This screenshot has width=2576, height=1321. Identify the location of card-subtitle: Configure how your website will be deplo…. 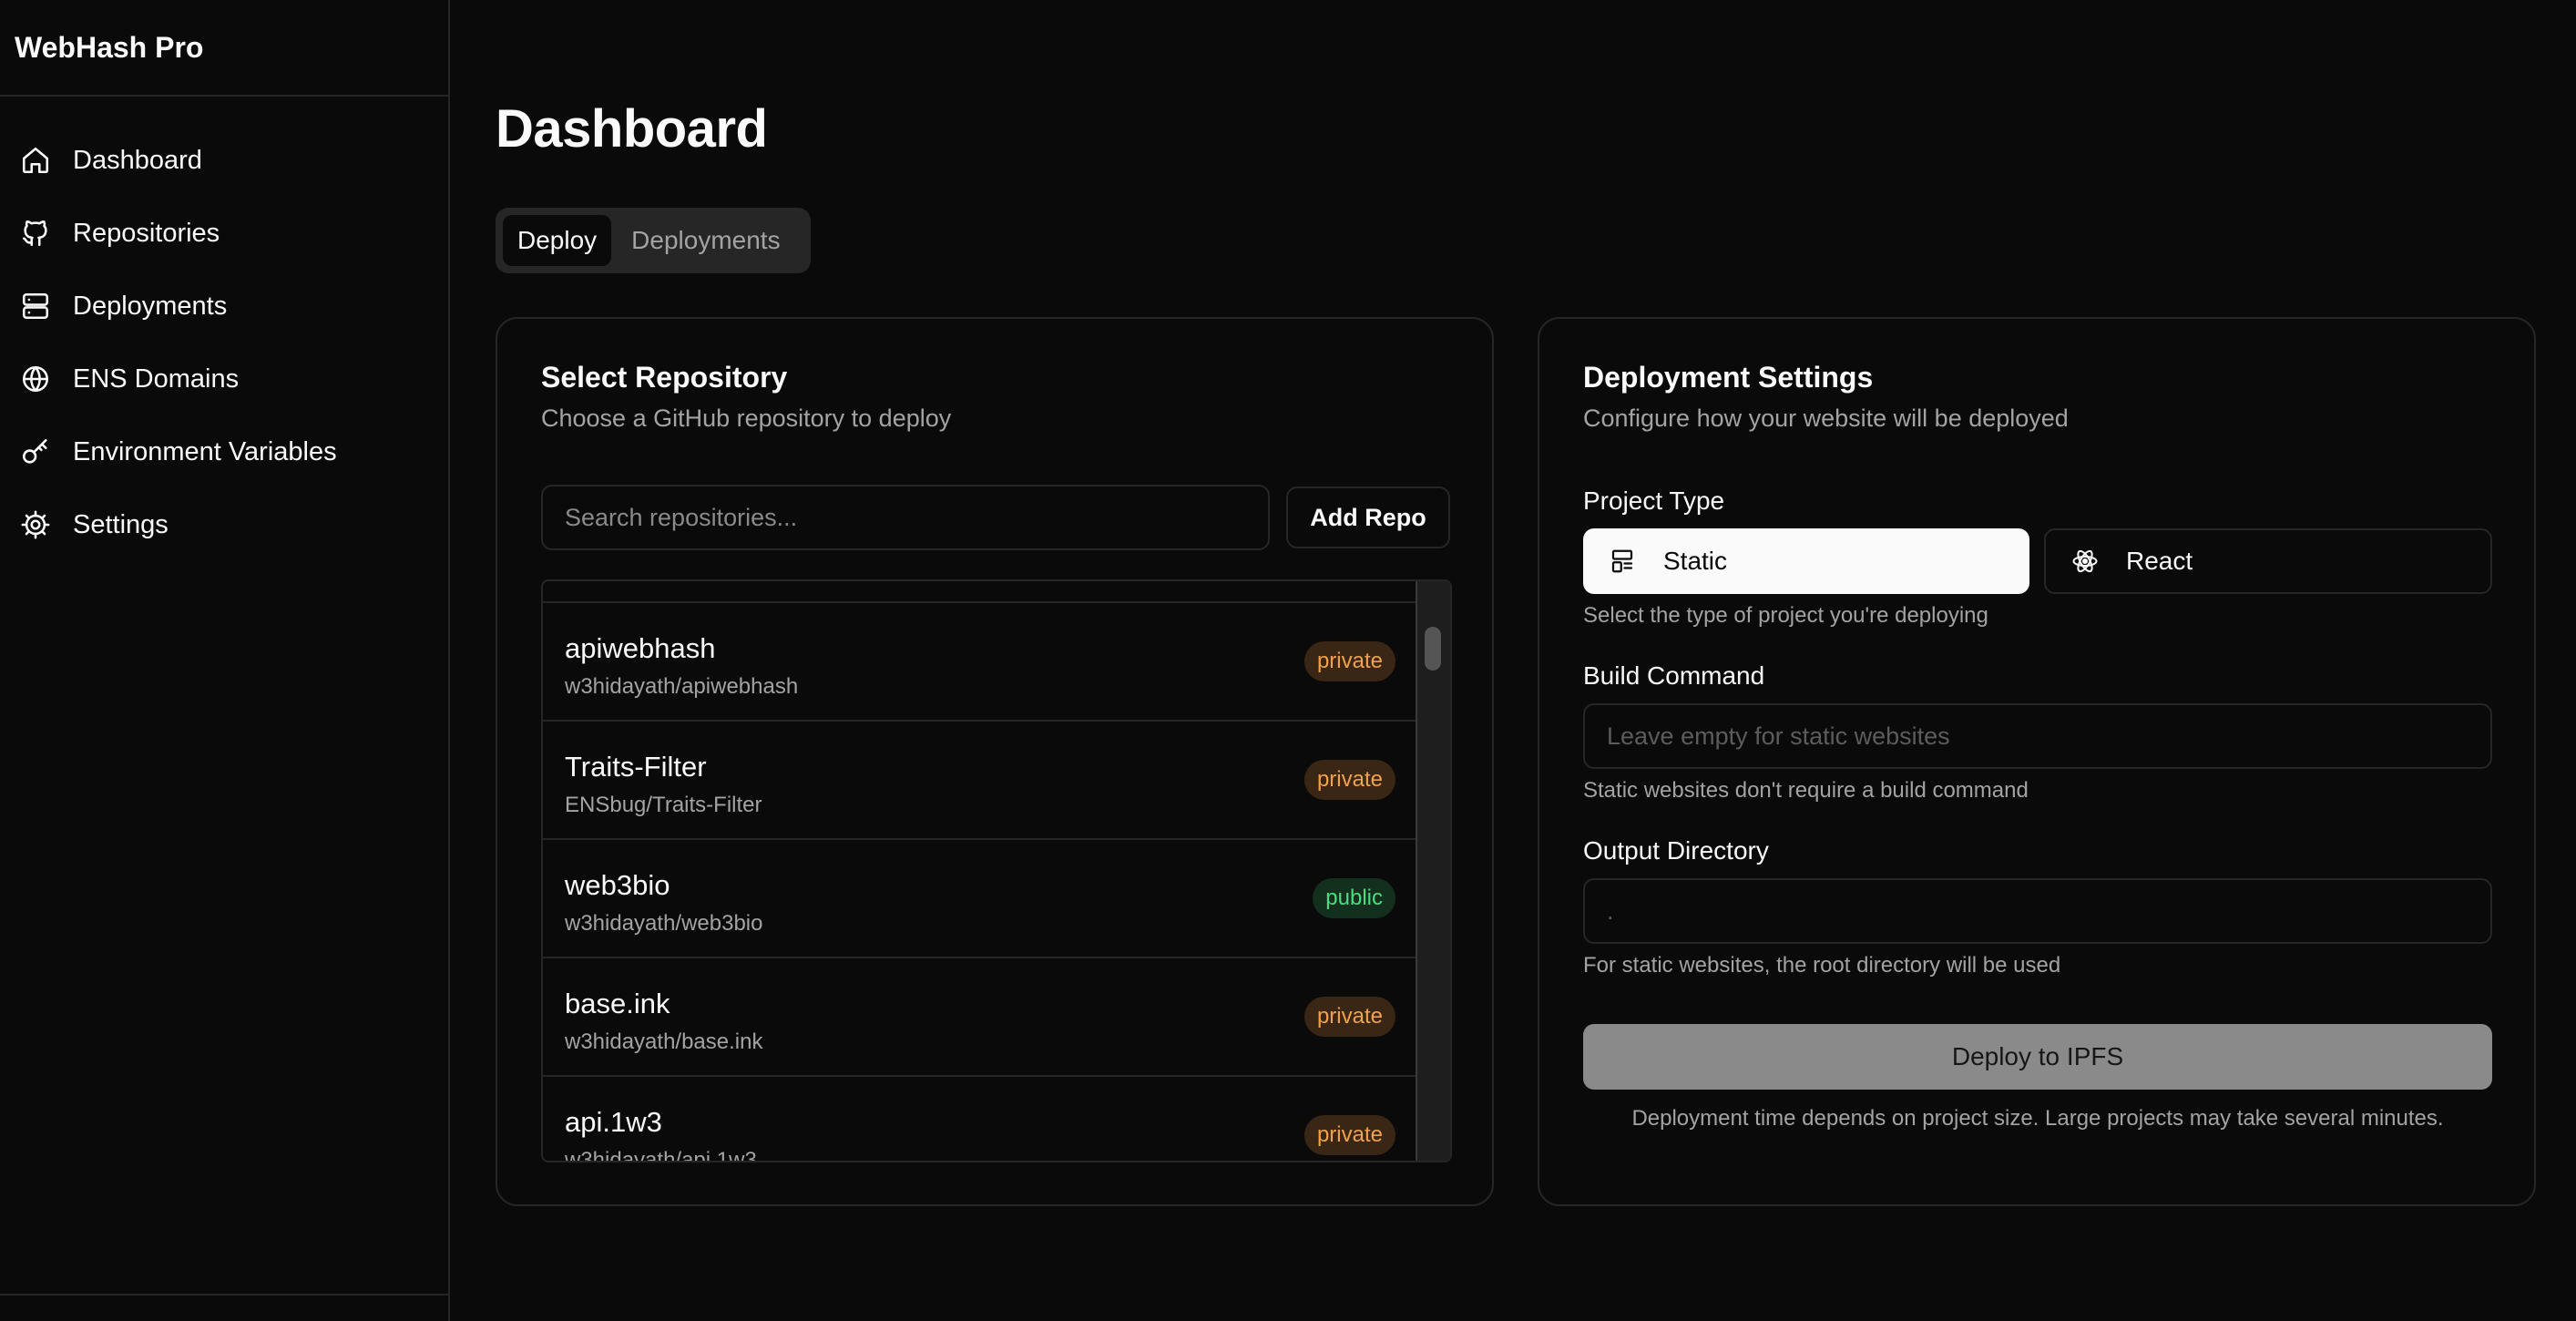
(1826, 418).